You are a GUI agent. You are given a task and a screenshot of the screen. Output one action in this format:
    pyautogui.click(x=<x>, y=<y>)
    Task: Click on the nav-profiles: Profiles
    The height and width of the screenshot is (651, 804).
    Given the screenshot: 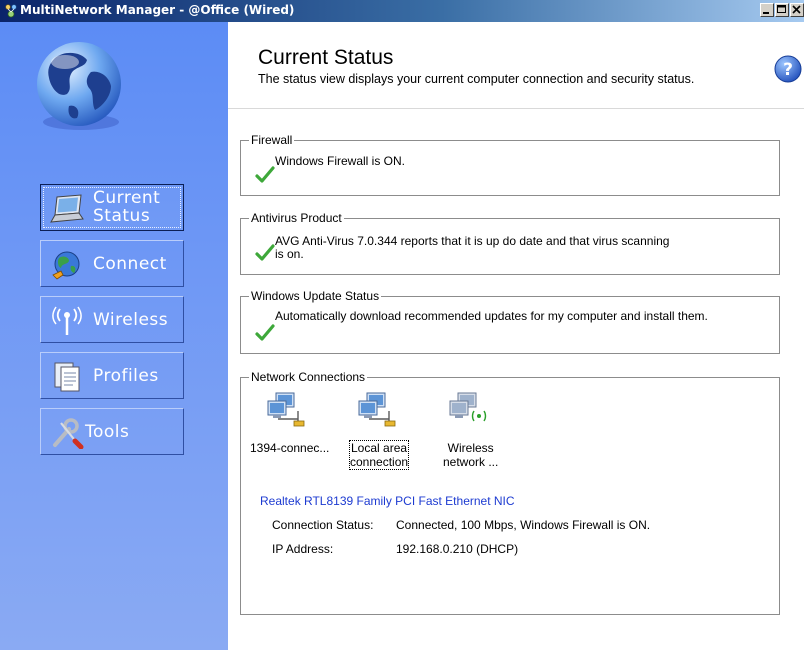 What is the action you would take?
    pyautogui.click(x=112, y=375)
    